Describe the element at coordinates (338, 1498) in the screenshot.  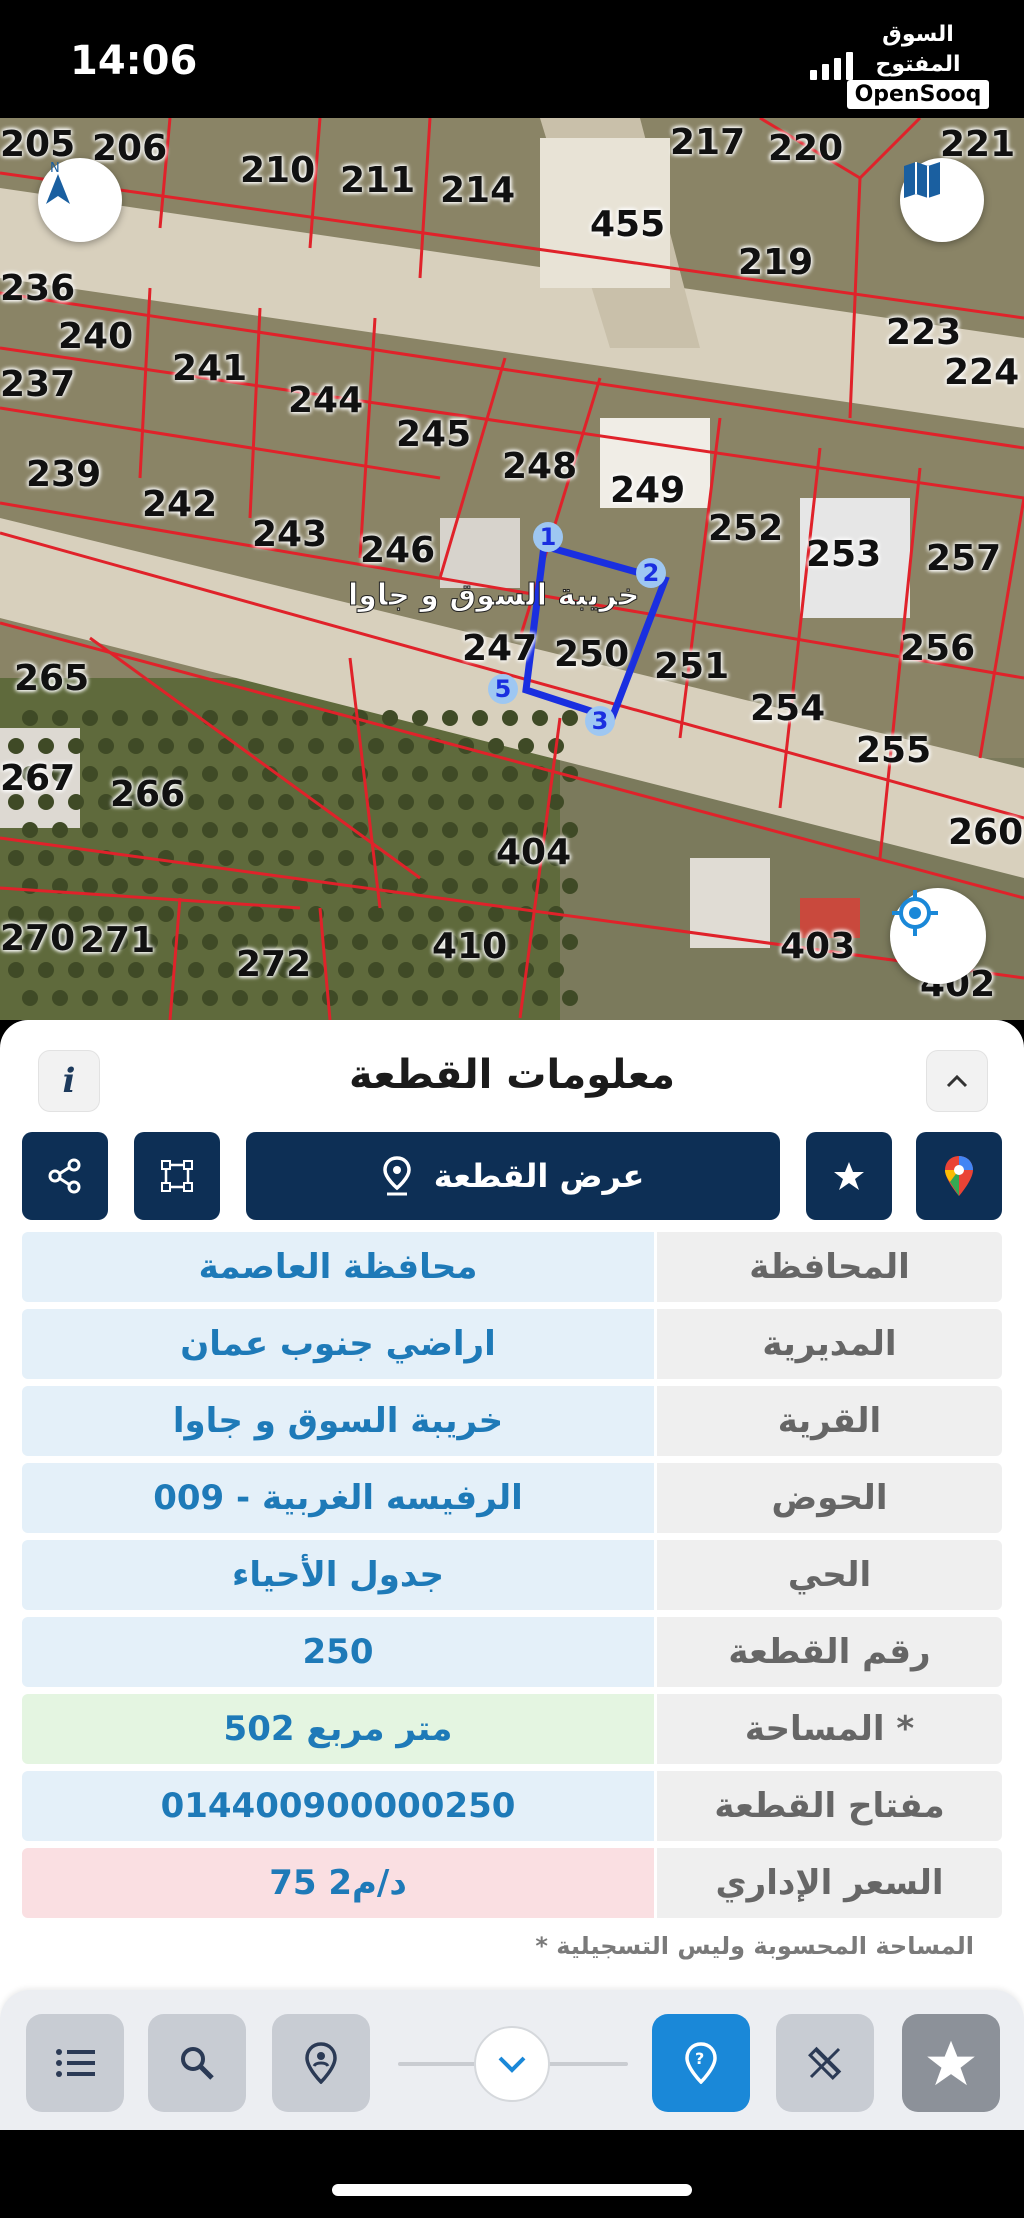
I see `detail-value: الرفيسه الغربية - 009` at that location.